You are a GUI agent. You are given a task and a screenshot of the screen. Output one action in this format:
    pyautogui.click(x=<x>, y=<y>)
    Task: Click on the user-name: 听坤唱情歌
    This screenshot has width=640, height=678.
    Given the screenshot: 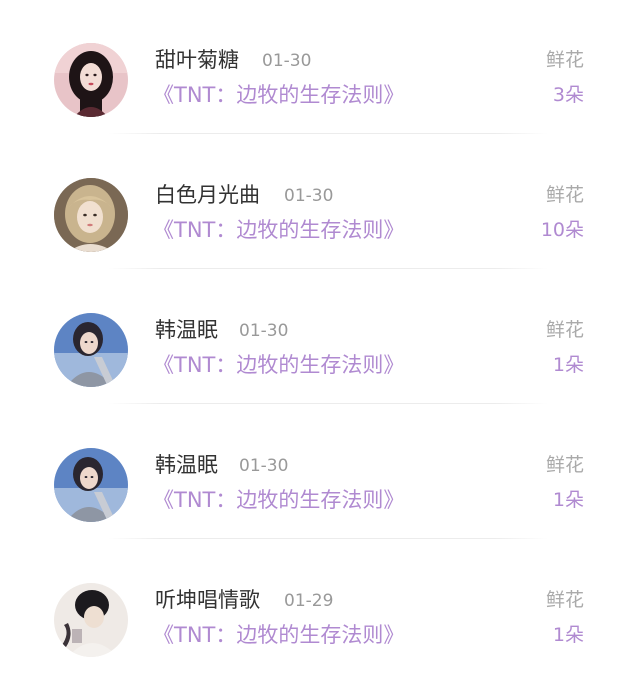 What is the action you would take?
    pyautogui.click(x=207, y=600)
    